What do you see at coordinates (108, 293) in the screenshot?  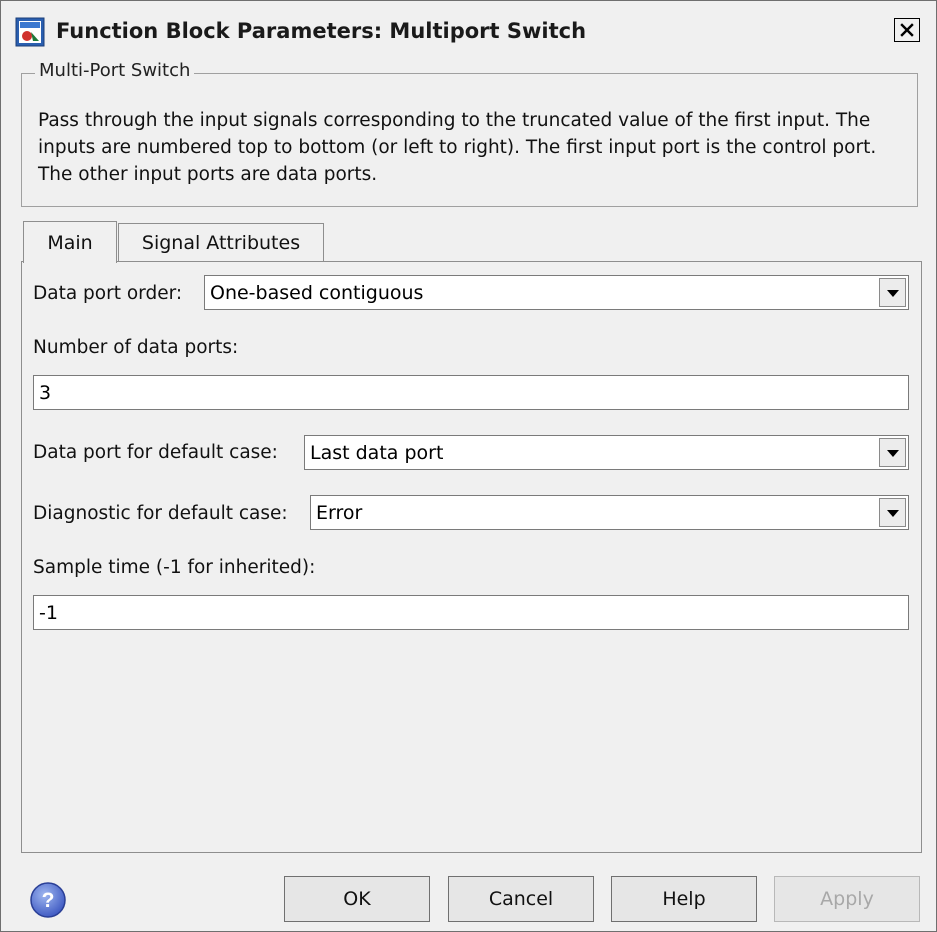 I see `data-port-order-label: Data port order:` at bounding box center [108, 293].